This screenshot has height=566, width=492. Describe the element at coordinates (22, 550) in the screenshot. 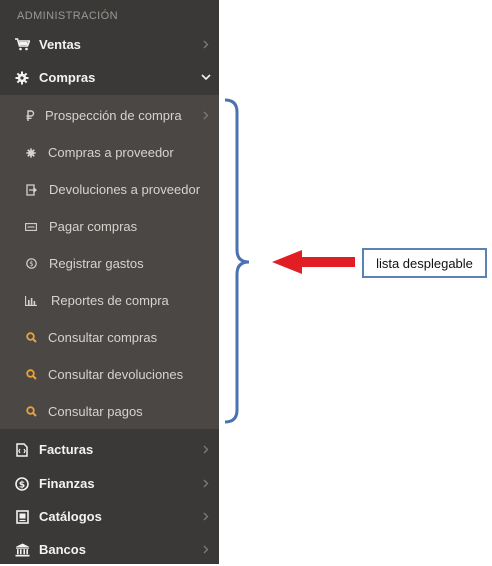

I see `bank-icon` at that location.